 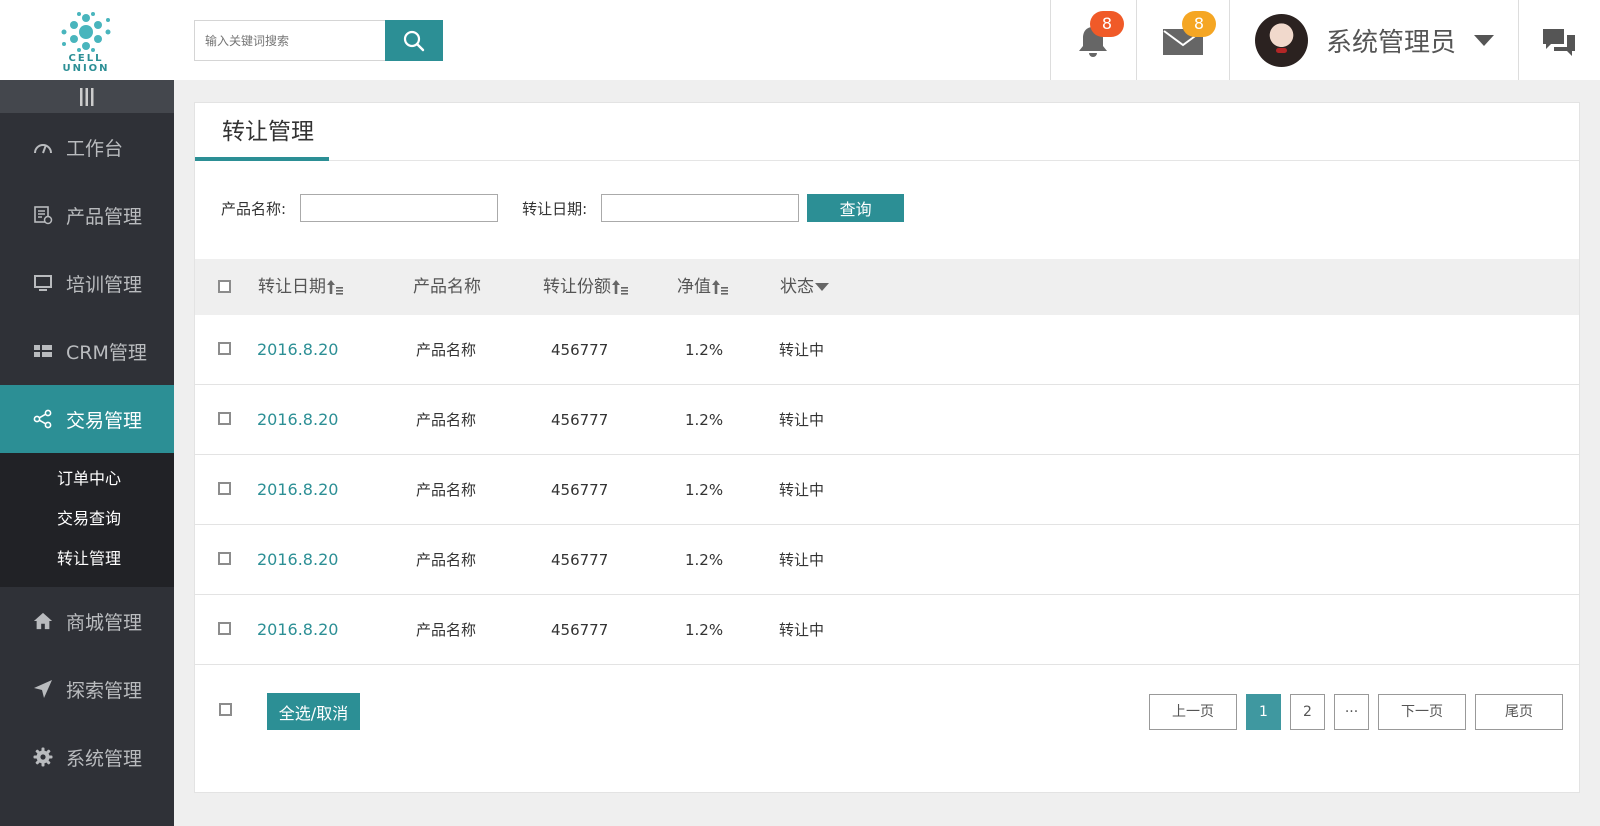 I want to click on sidebar-toggle, so click(x=87, y=96).